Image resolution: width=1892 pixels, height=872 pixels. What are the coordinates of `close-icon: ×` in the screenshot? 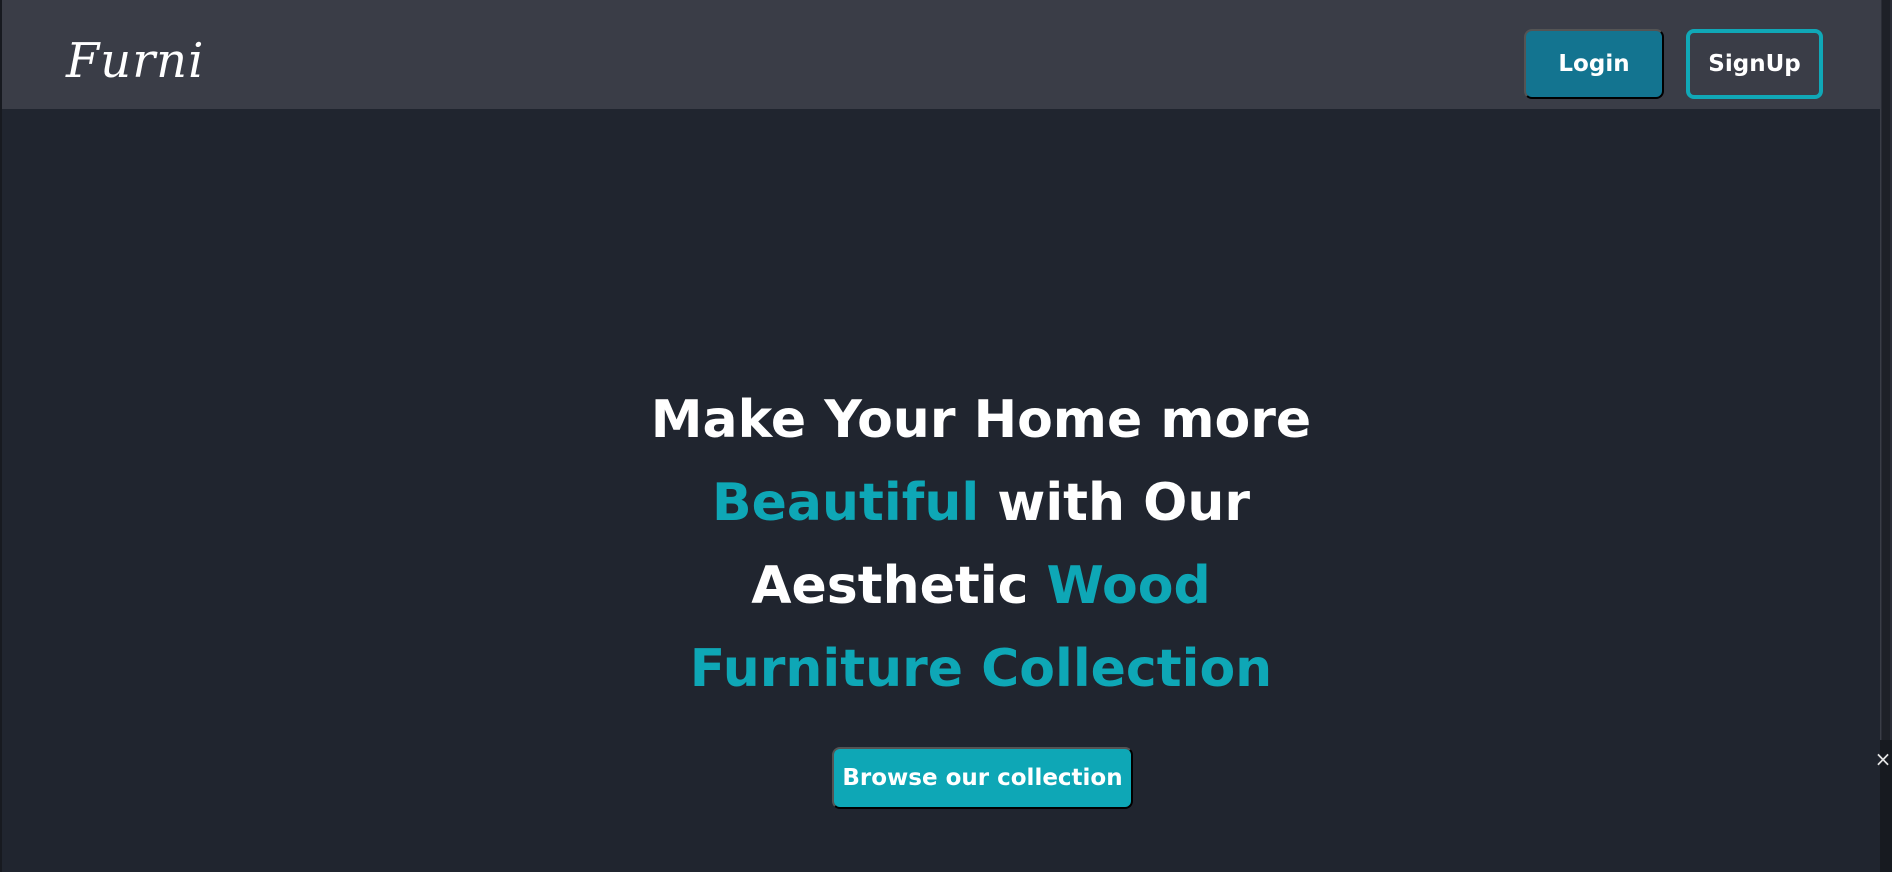 It's located at (1883, 759).